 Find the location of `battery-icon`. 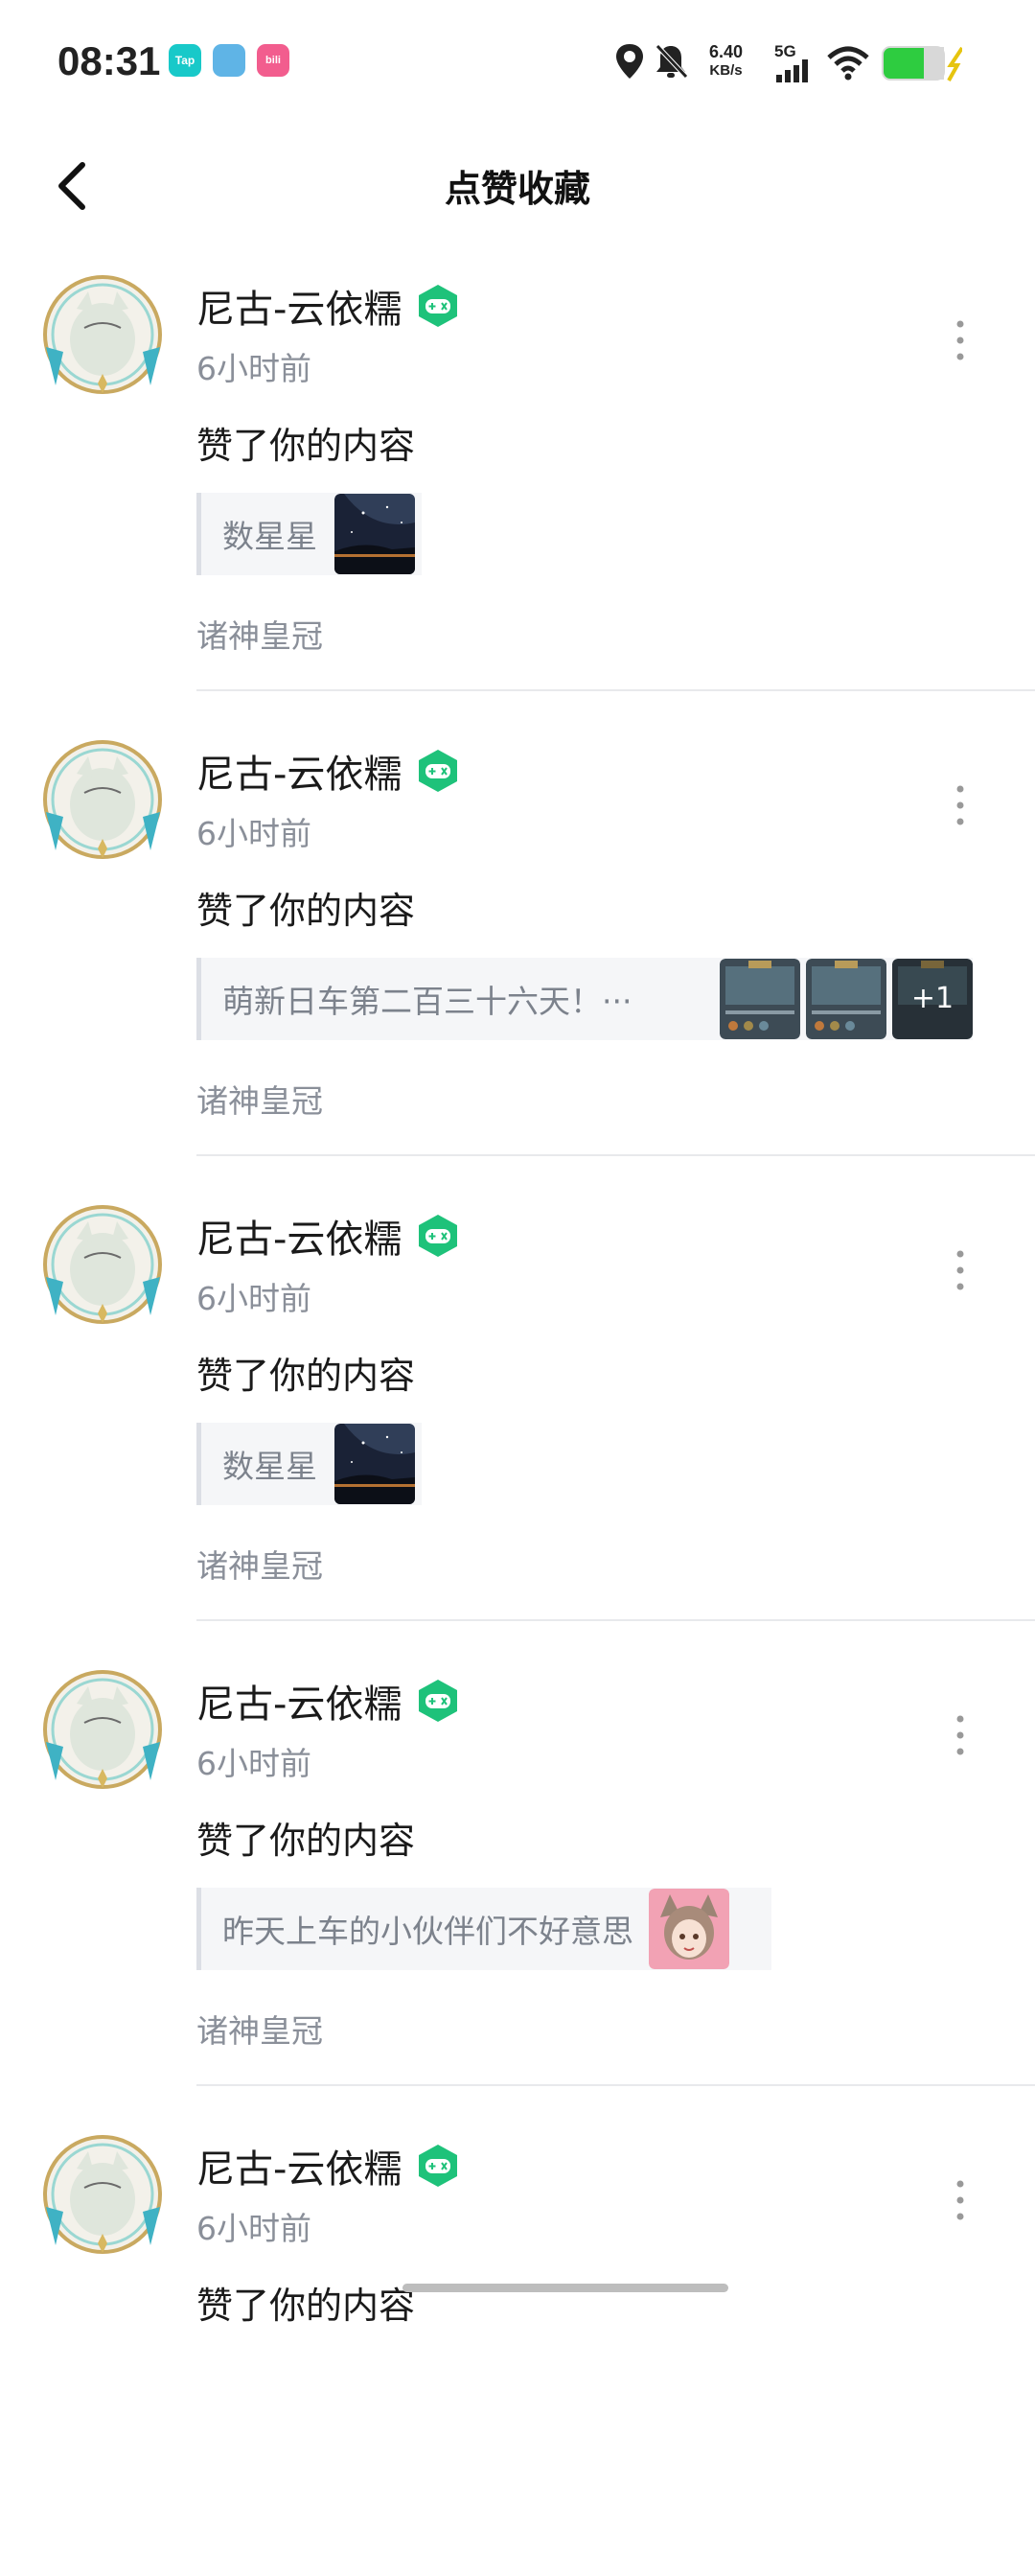

battery-icon is located at coordinates (922, 64).